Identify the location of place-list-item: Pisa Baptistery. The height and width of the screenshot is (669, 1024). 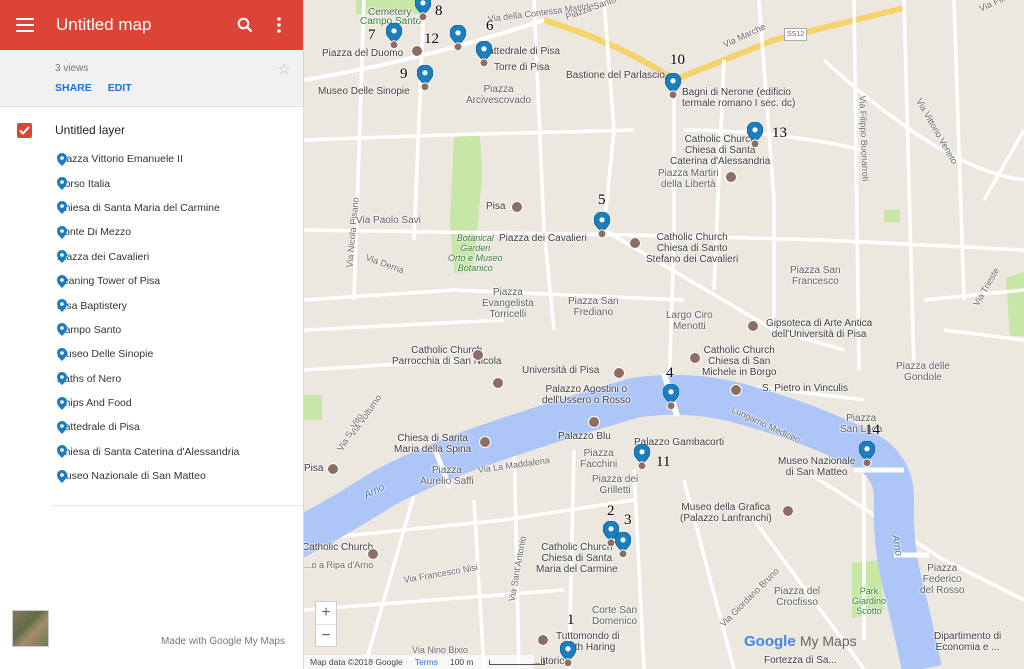
(151, 305).